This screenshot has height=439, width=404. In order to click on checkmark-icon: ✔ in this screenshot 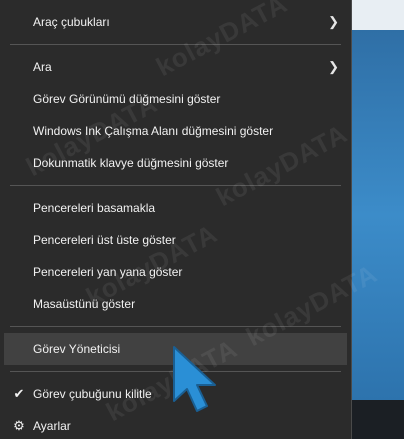, I will do `click(19, 393)`.